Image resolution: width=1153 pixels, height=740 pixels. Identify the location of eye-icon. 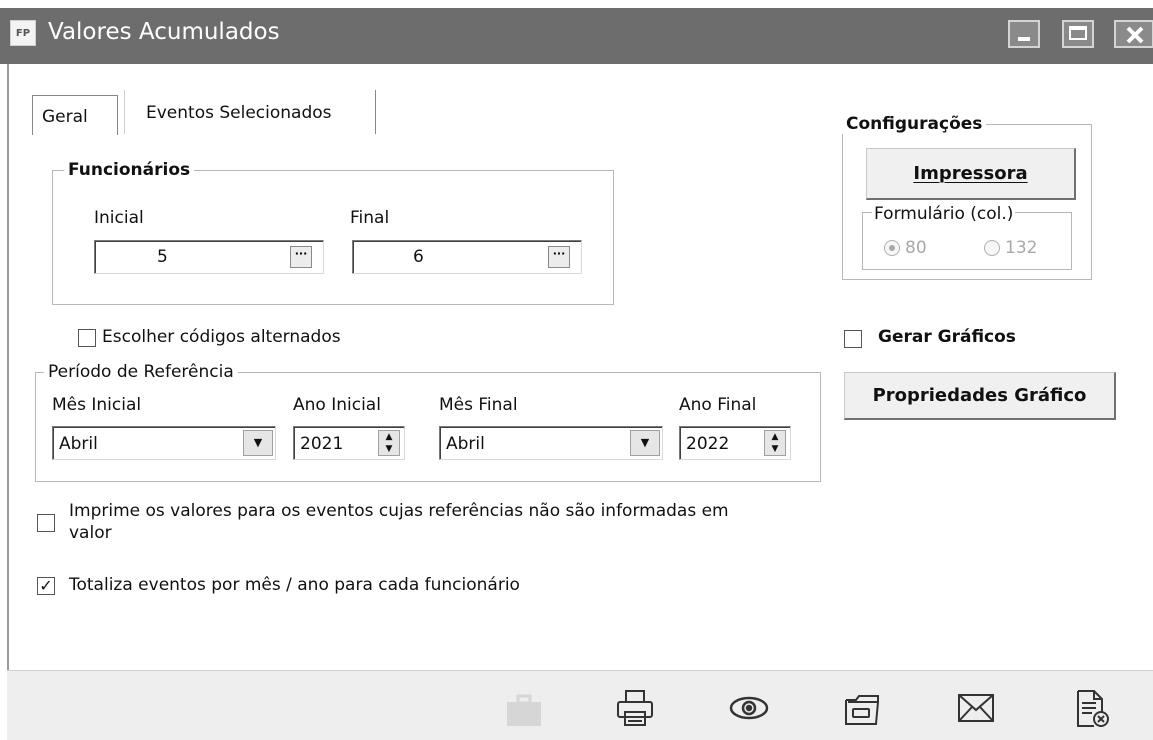
(749, 708).